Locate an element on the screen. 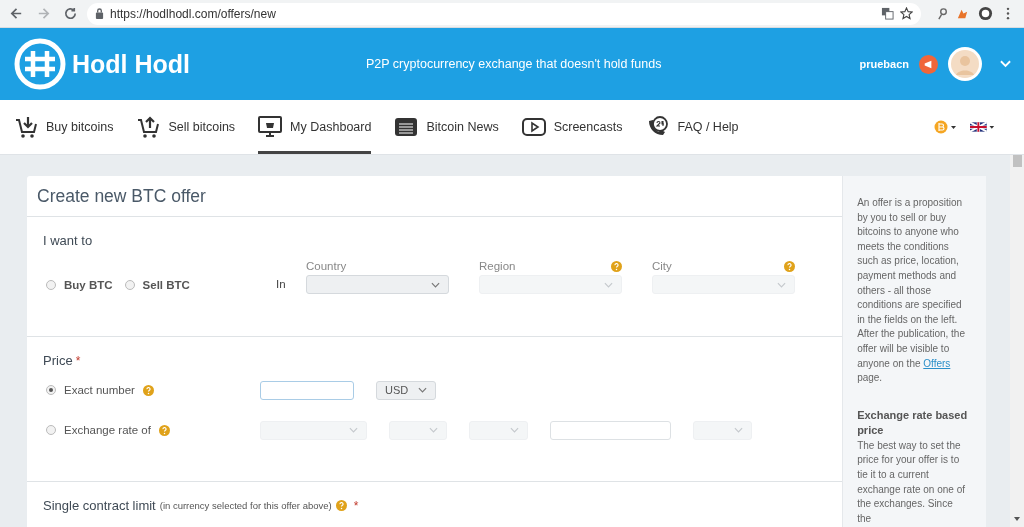 This screenshot has width=1024, height=527. nav-tab: Sell bitcoins is located at coordinates (186, 127).